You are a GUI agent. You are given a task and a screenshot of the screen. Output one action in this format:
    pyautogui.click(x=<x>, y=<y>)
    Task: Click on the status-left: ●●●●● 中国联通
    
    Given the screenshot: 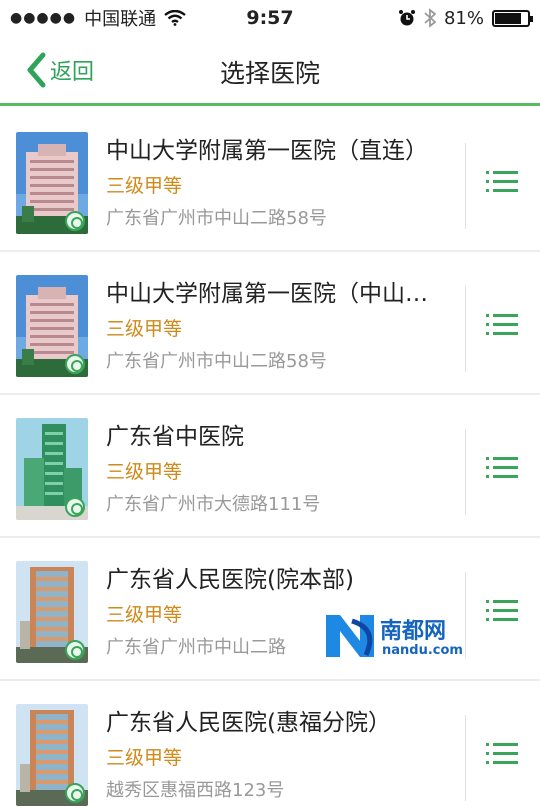 What is the action you would take?
    pyautogui.click(x=98, y=18)
    